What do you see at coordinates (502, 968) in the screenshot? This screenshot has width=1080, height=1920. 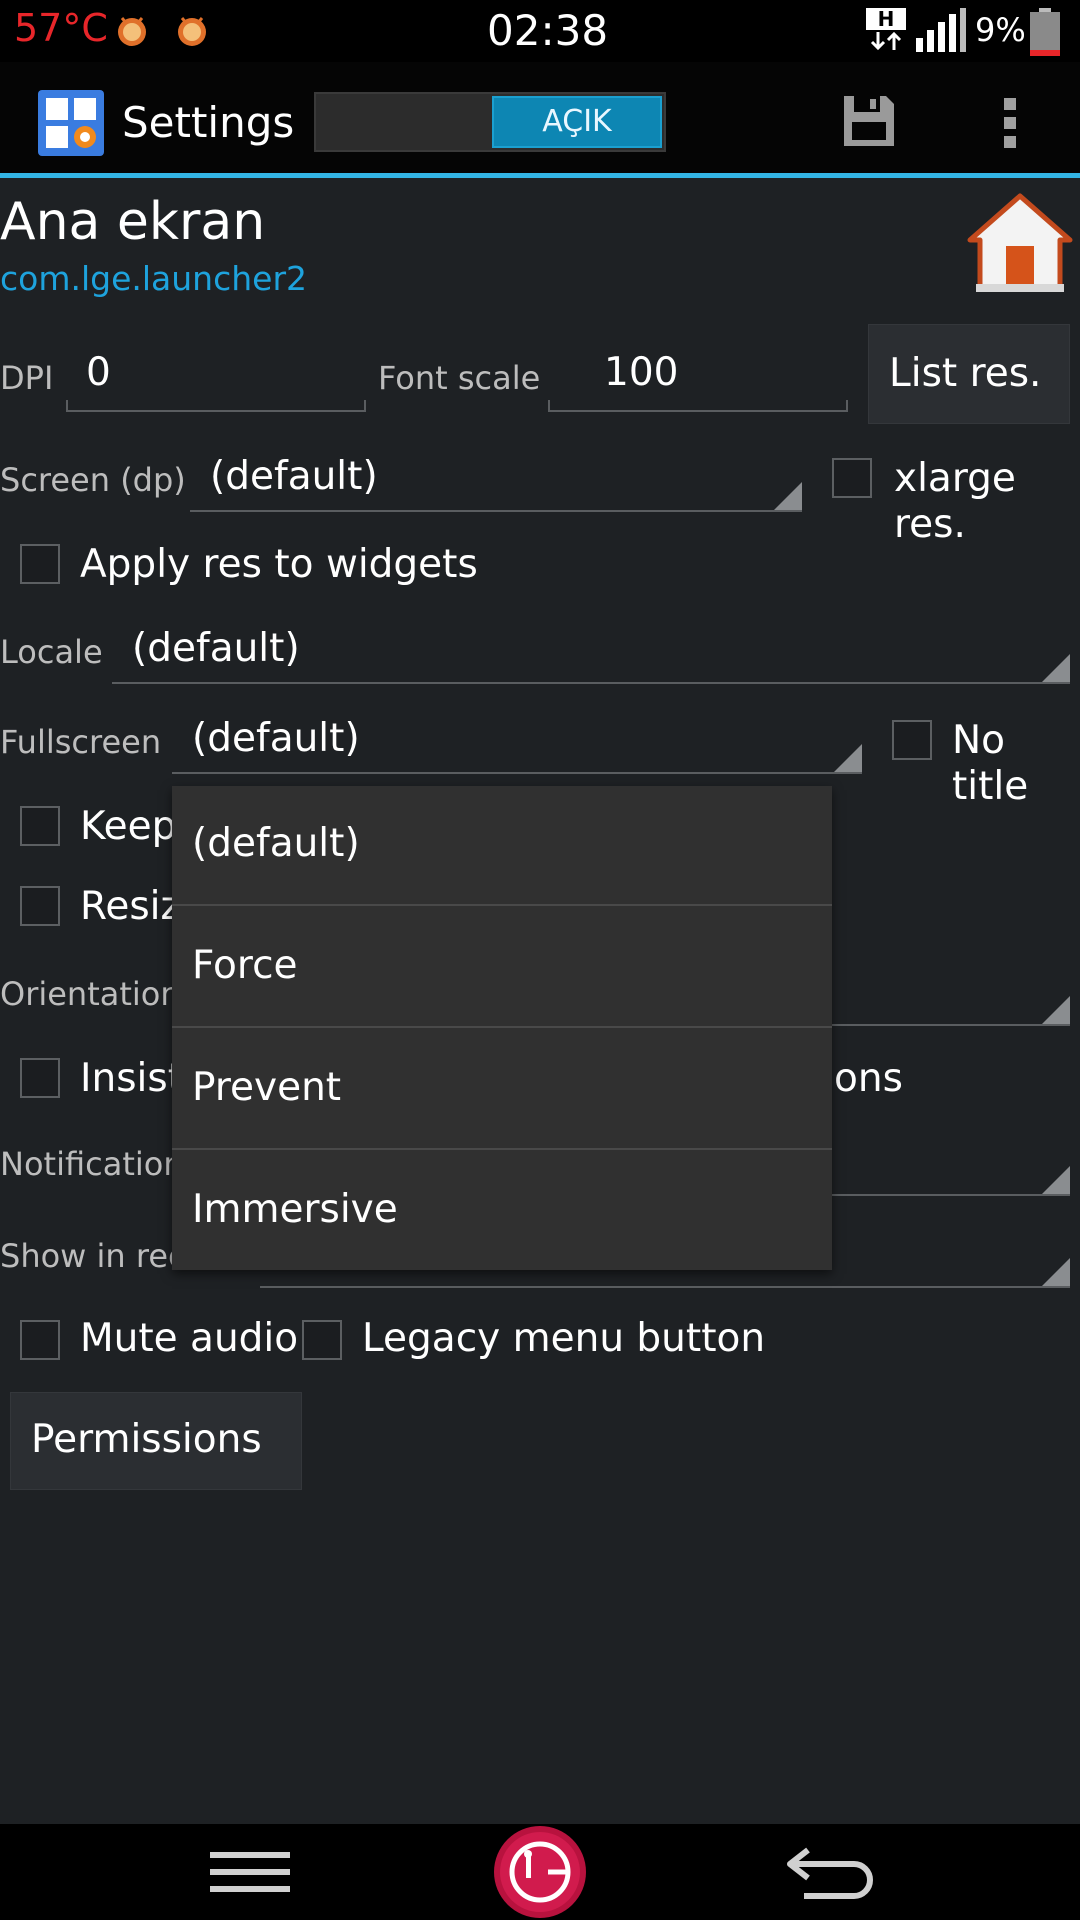 I see `dropdown-option-force: Force` at bounding box center [502, 968].